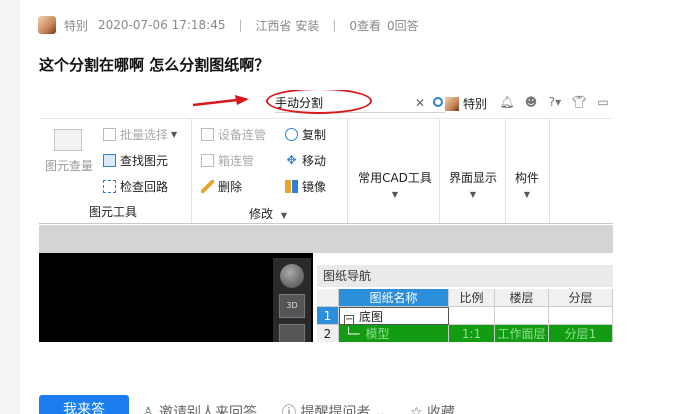  Describe the element at coordinates (135, 160) in the screenshot. I see `find-element-button: 查找图元` at that location.